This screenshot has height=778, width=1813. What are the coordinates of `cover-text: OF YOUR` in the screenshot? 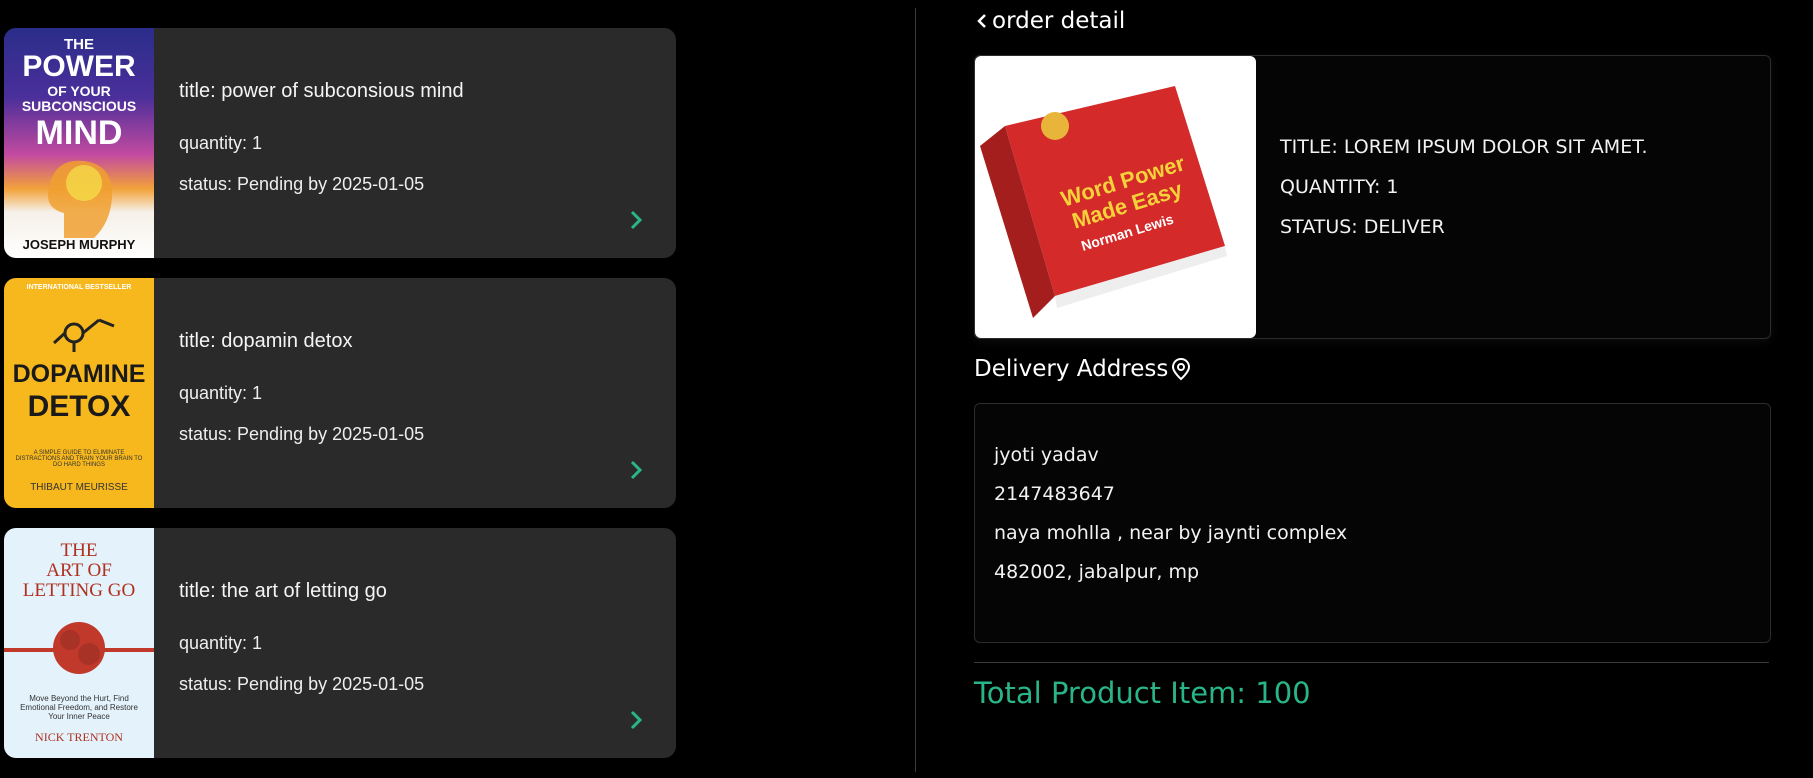 It's located at (79, 91).